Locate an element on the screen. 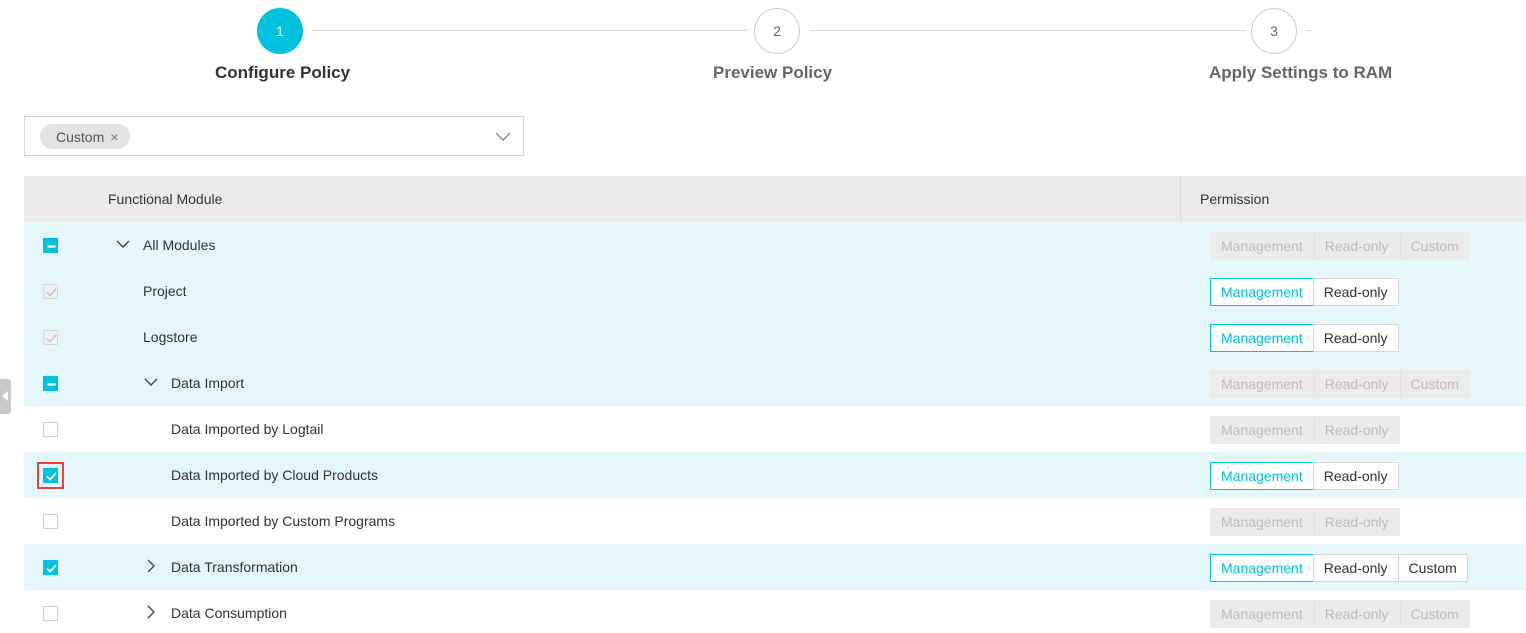 The image size is (1526, 633). step-2-label: Preview Policy is located at coordinates (773, 72).